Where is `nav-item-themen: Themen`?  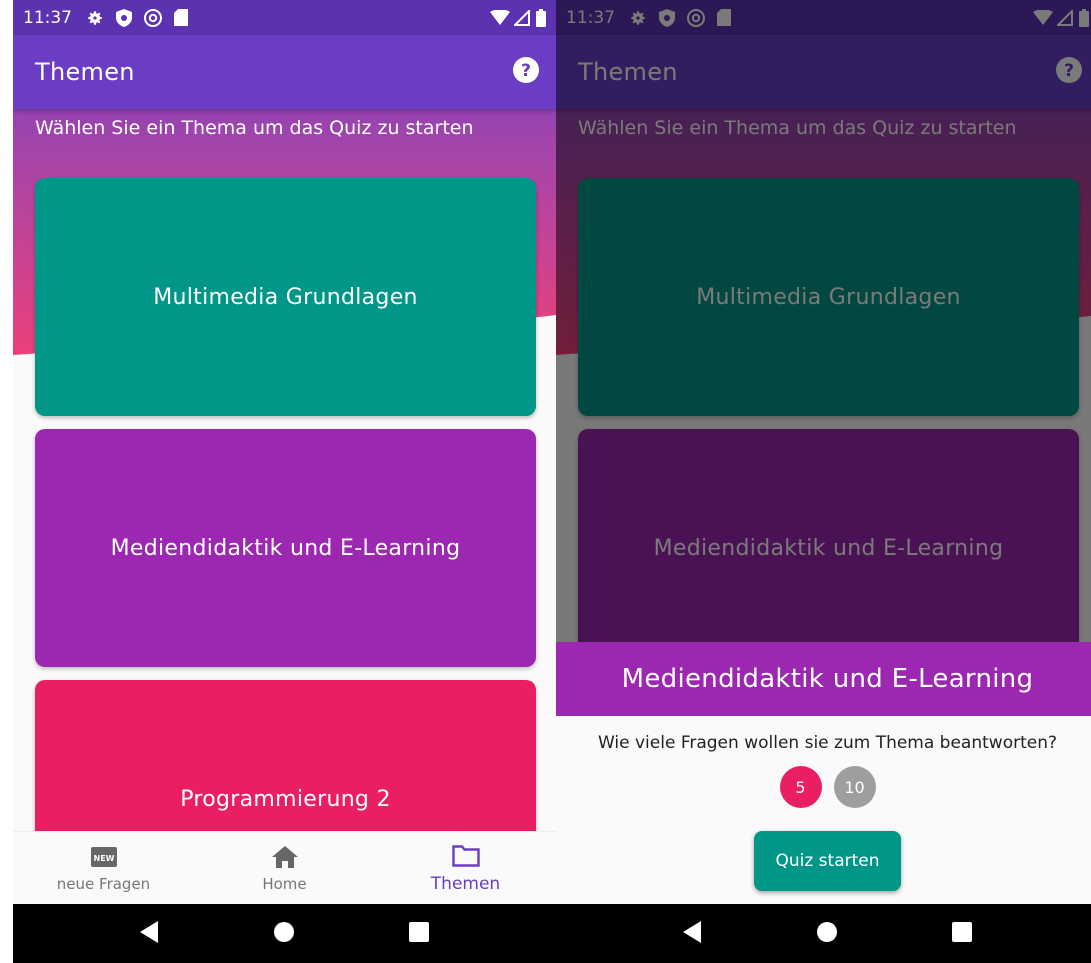 nav-item-themen: Themen is located at coordinates (465, 868).